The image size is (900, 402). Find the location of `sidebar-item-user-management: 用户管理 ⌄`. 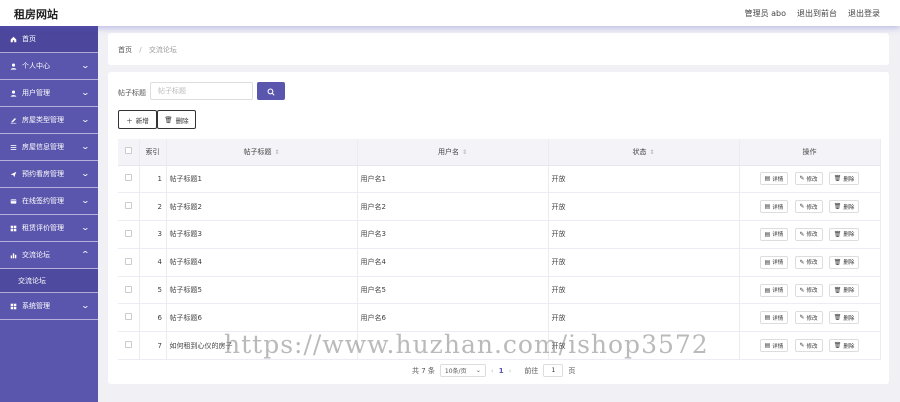

sidebar-item-user-management: 用户管理 ⌄ is located at coordinates (49, 93).